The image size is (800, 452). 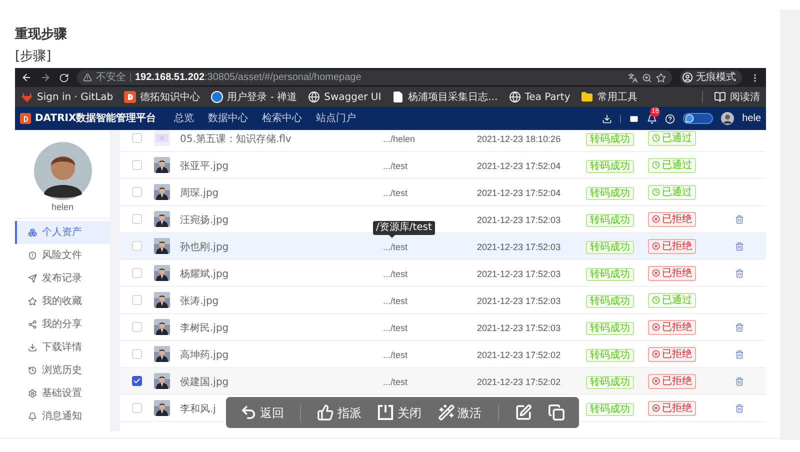 I want to click on sidebar-item: 下载详情, so click(x=62, y=347).